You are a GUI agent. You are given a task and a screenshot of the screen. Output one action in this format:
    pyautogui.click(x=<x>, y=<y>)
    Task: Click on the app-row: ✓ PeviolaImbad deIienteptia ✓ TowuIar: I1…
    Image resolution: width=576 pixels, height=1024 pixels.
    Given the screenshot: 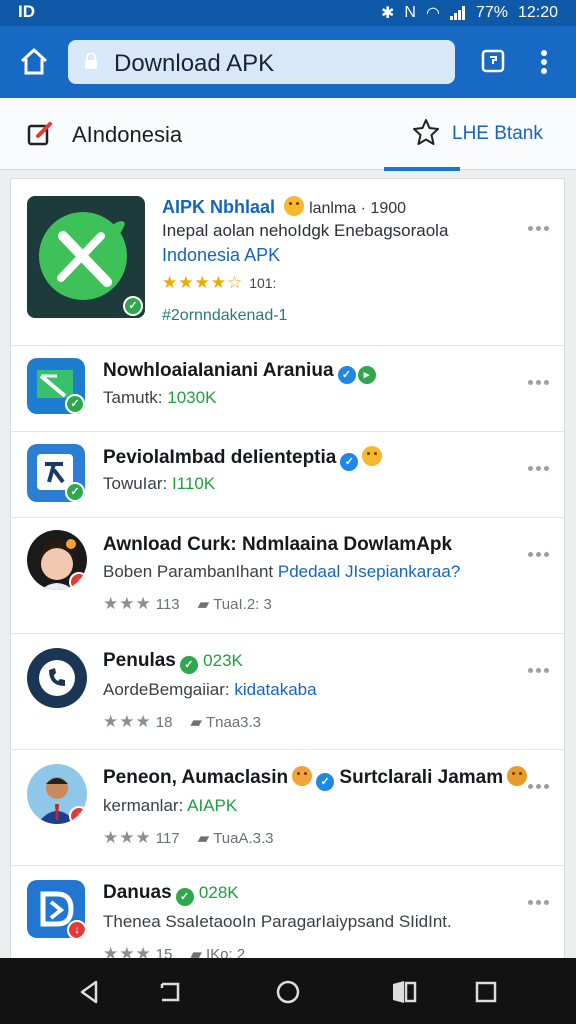 What is the action you would take?
    pyautogui.click(x=287, y=475)
    